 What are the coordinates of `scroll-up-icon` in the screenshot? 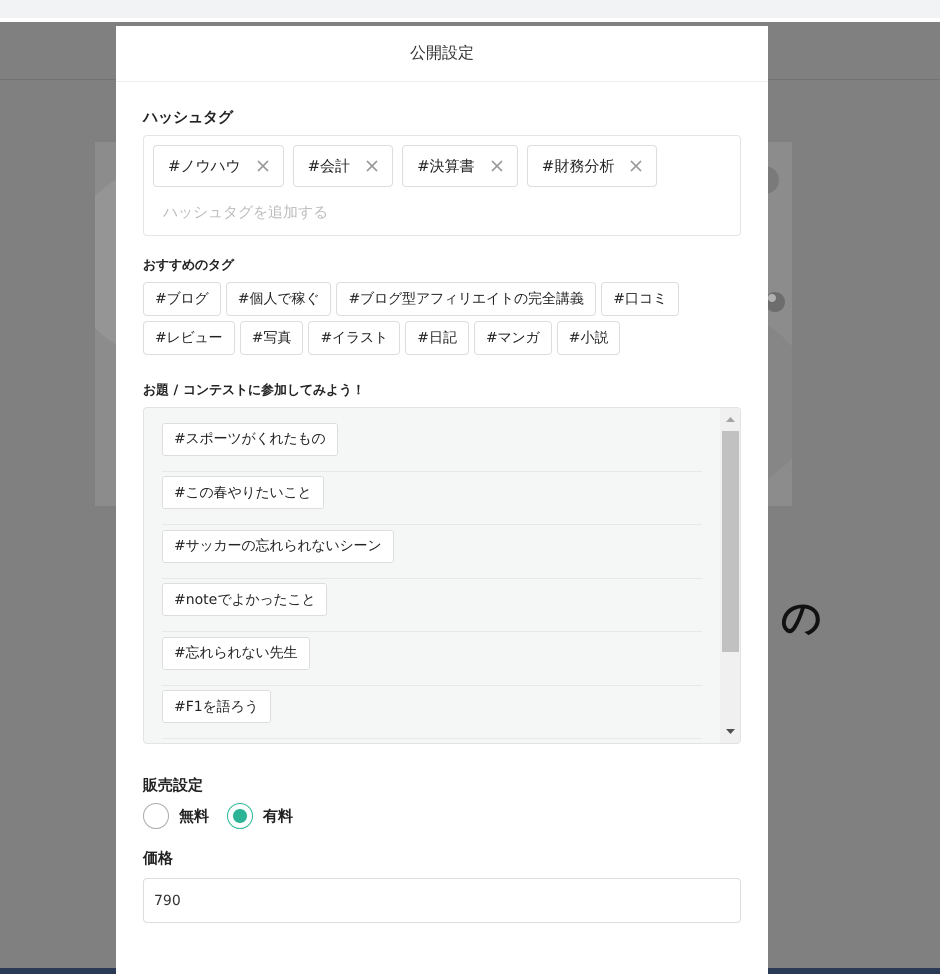 It's located at (730, 419).